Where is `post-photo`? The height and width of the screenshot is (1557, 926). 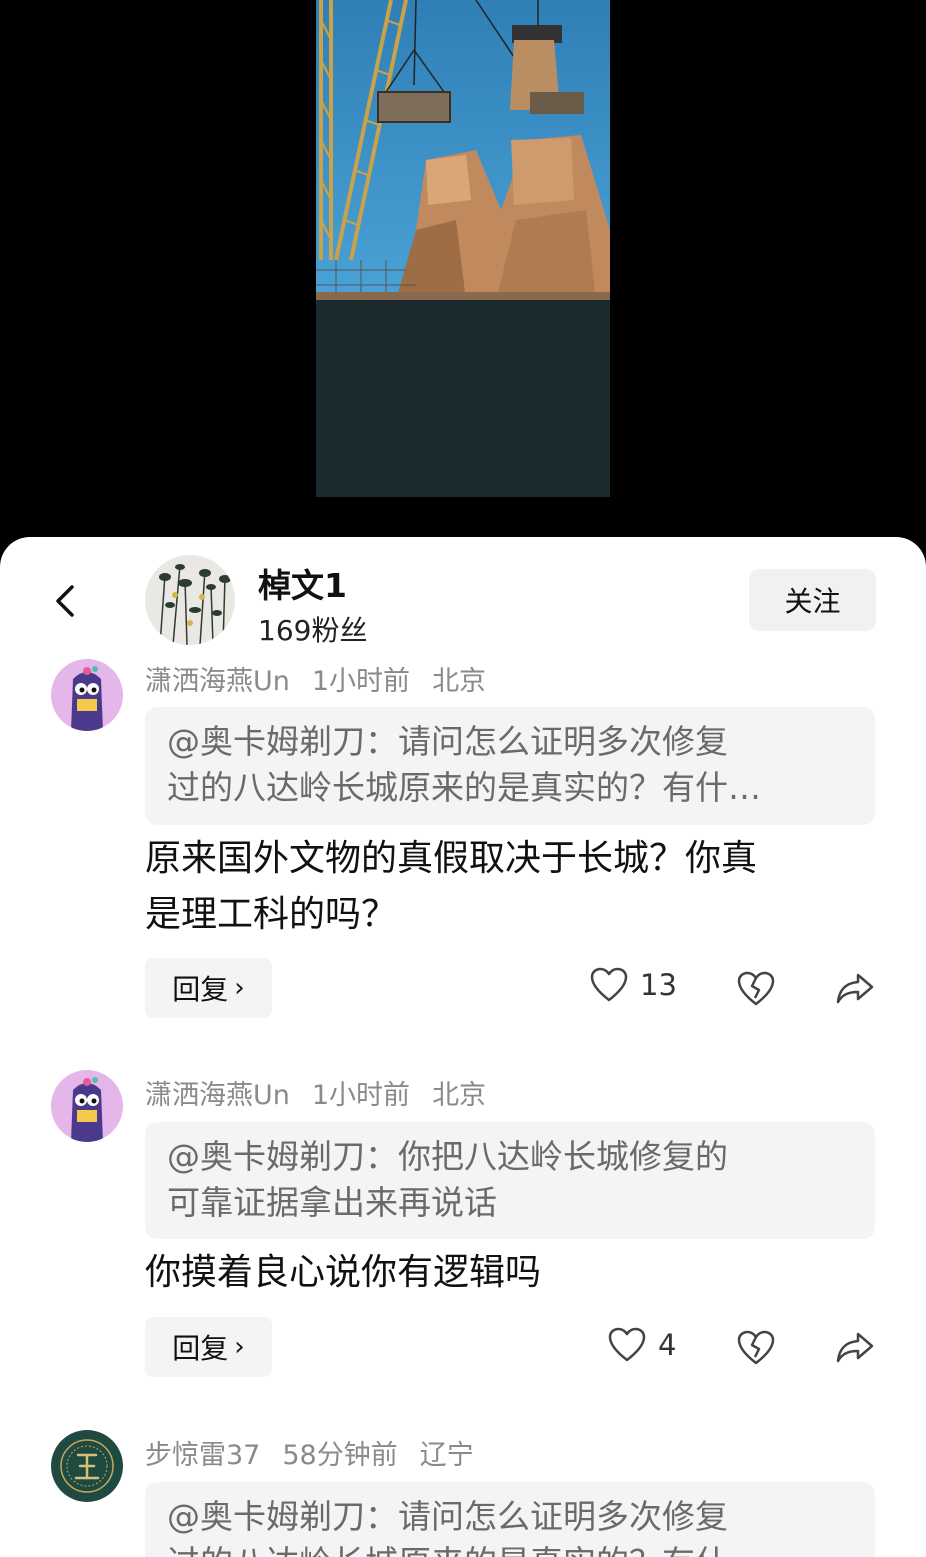 post-photo is located at coordinates (463, 150).